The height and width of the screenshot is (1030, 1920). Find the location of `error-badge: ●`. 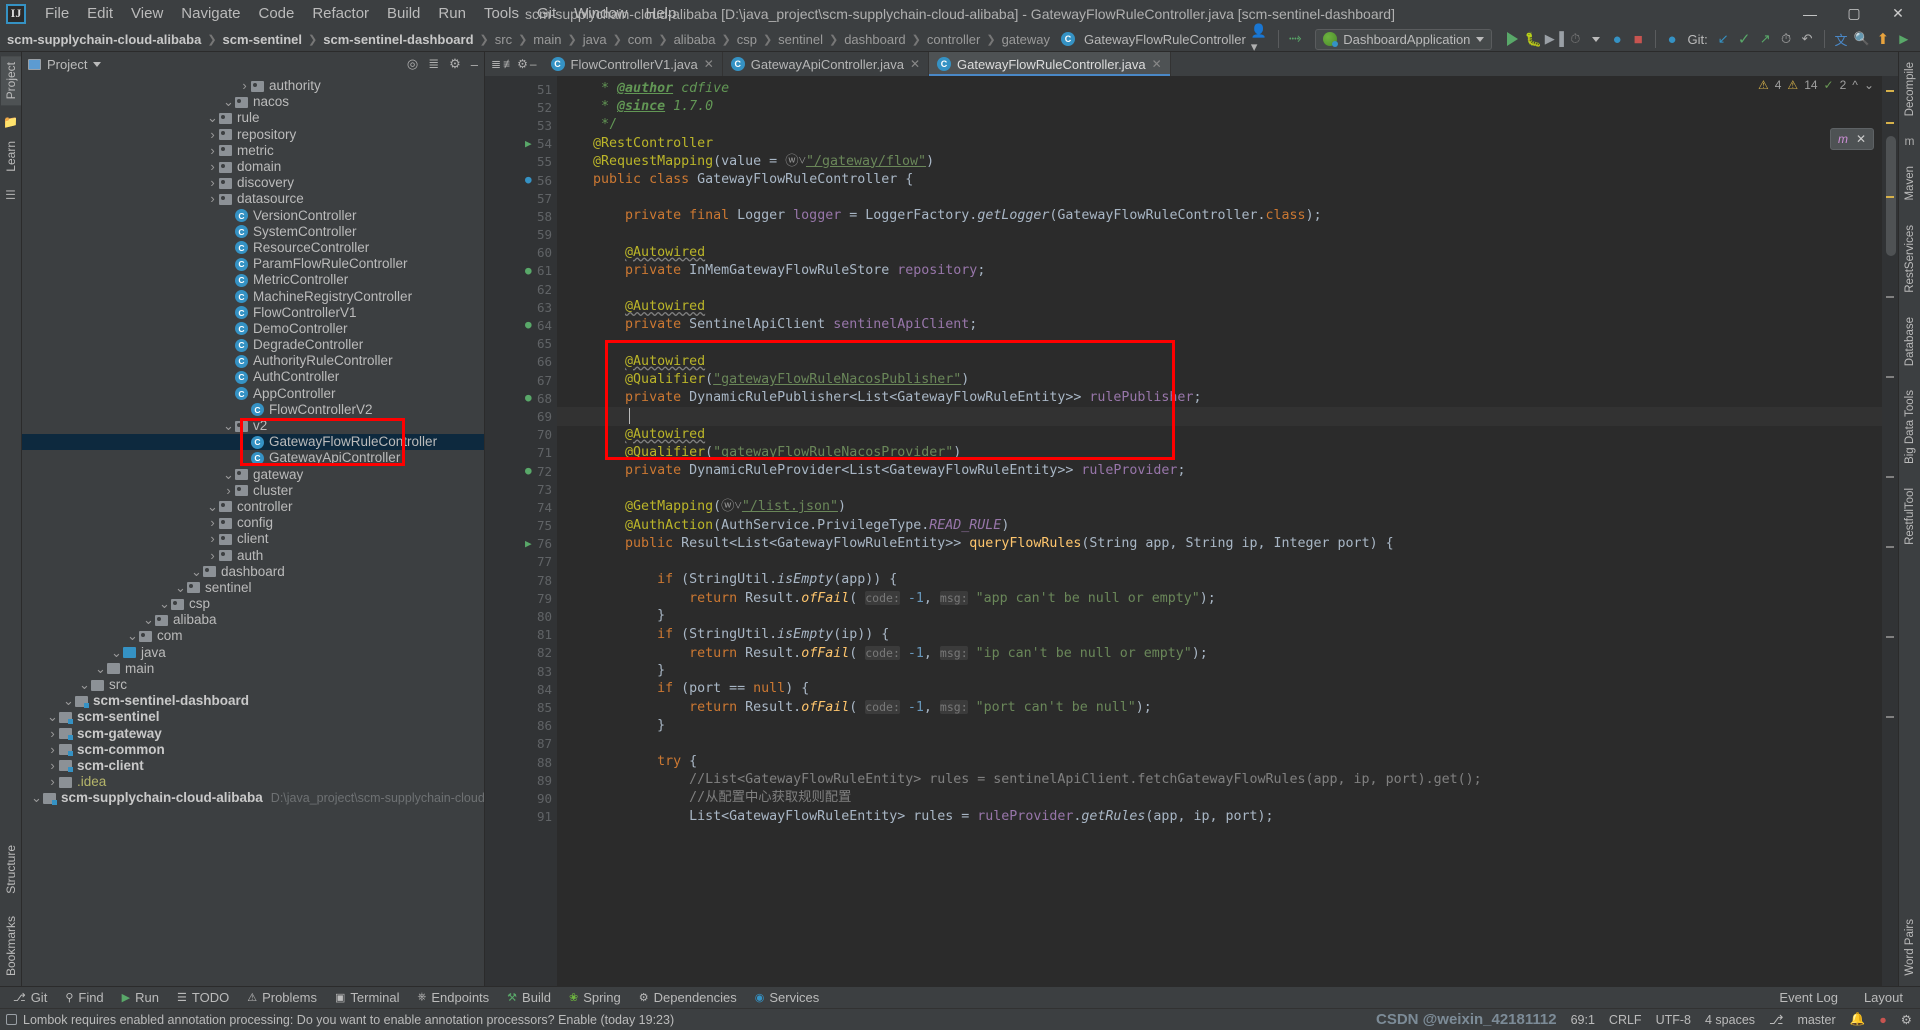

error-badge: ● is located at coordinates (1883, 1020).